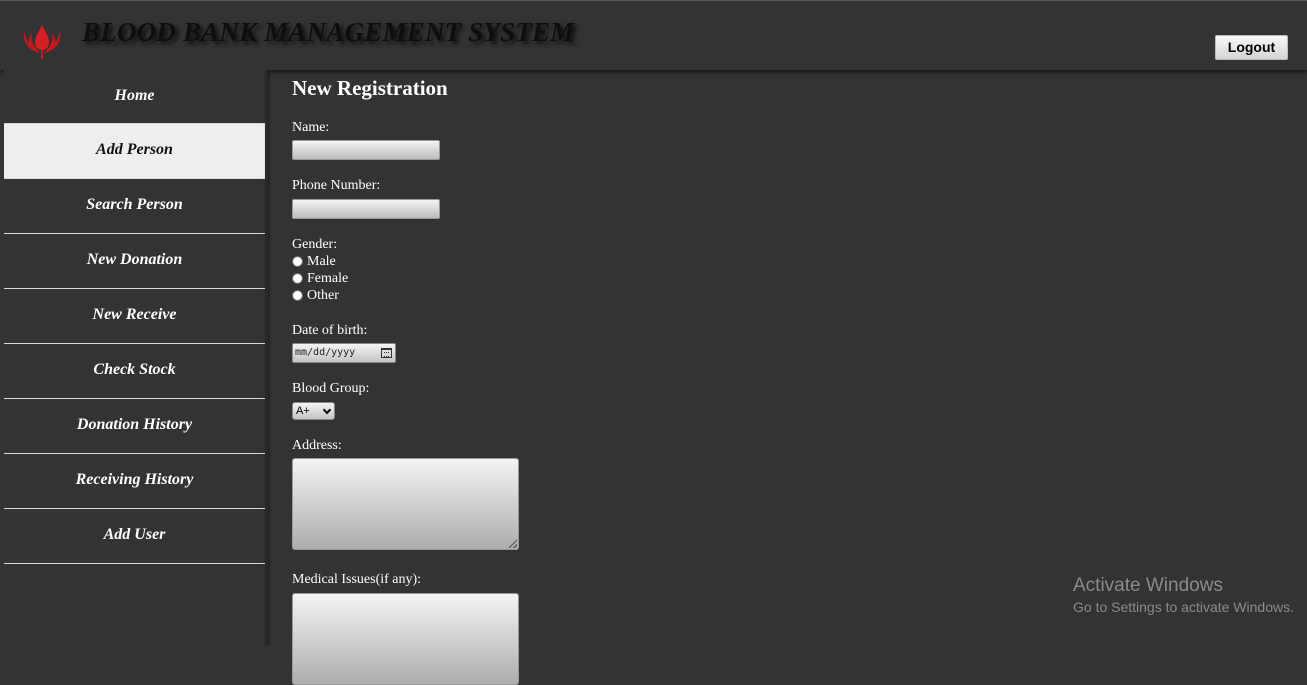 The width and height of the screenshot is (1307, 685). I want to click on sidebar-item-receiving-history: Receiving History, so click(134, 481).